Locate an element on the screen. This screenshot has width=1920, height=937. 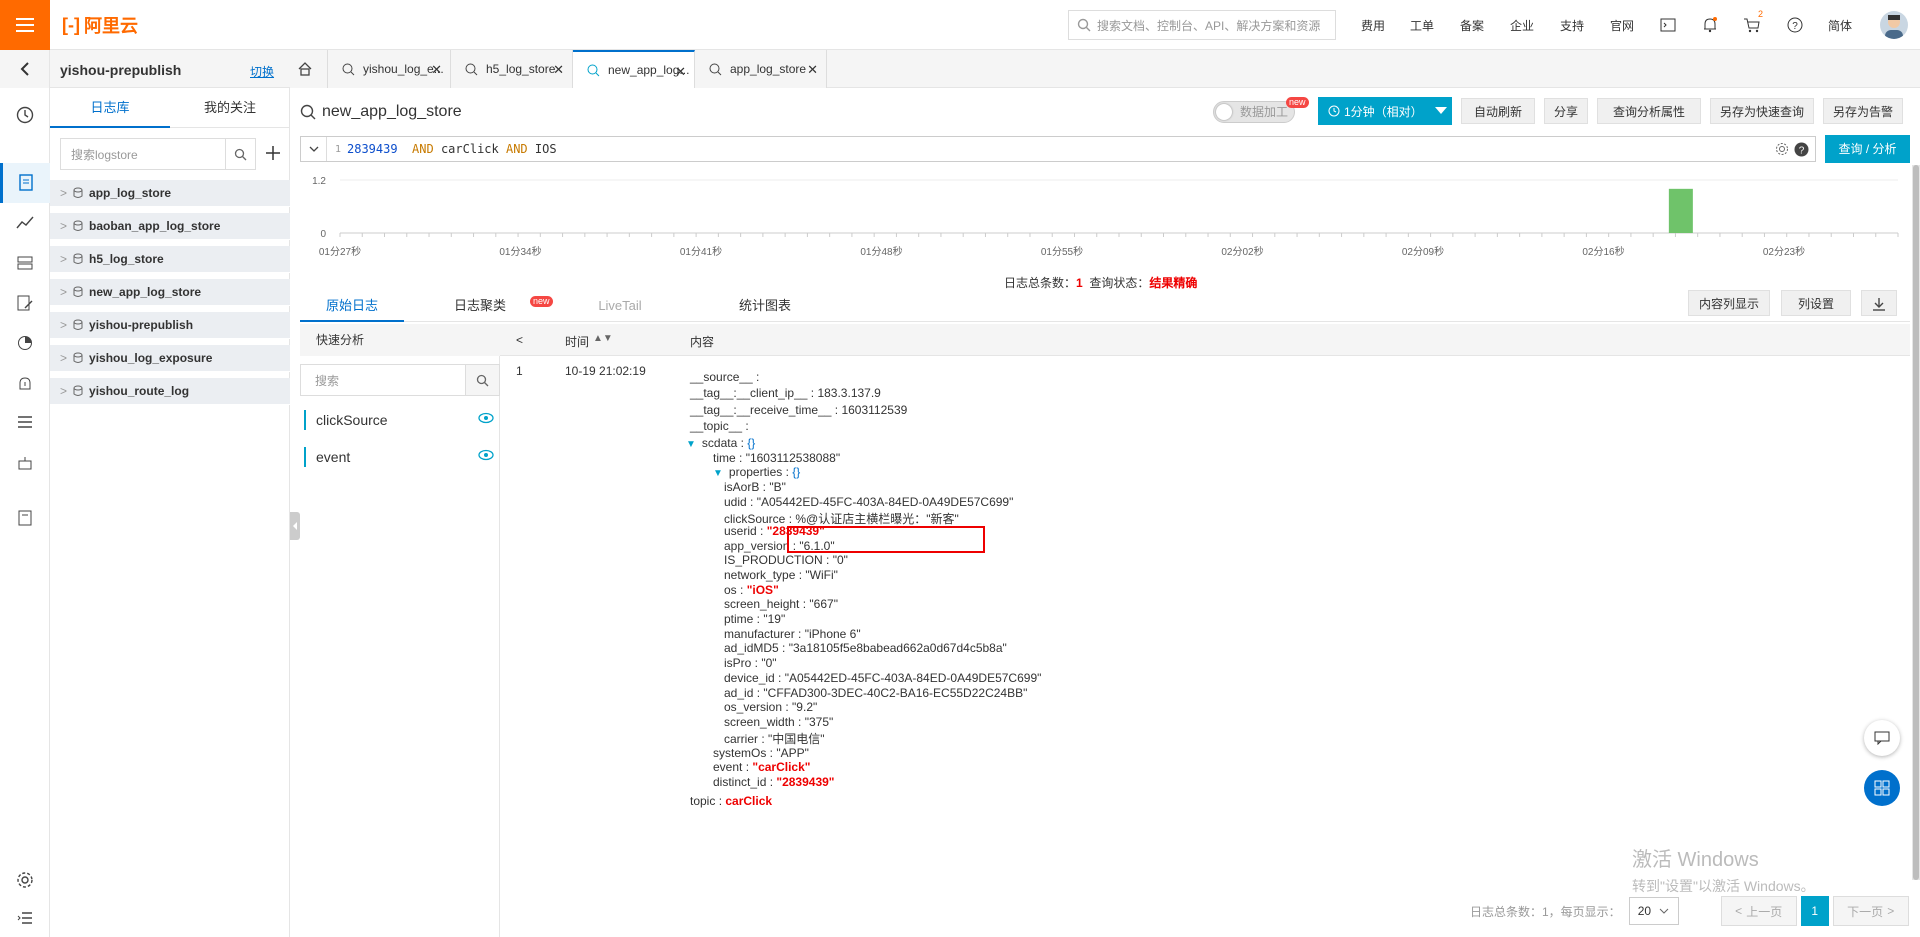
chart-icon is located at coordinates (25, 222).